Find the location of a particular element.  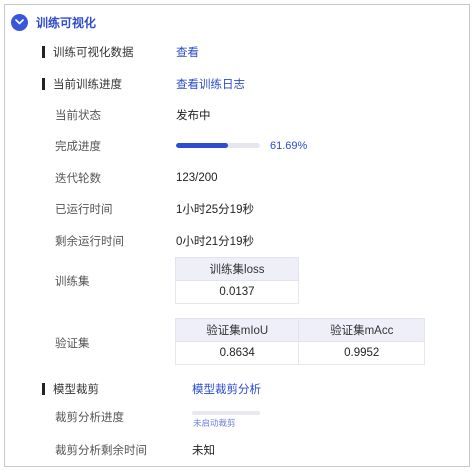

prune-remaining-label: 裁剪分析剩余时间 is located at coordinates (101, 451).